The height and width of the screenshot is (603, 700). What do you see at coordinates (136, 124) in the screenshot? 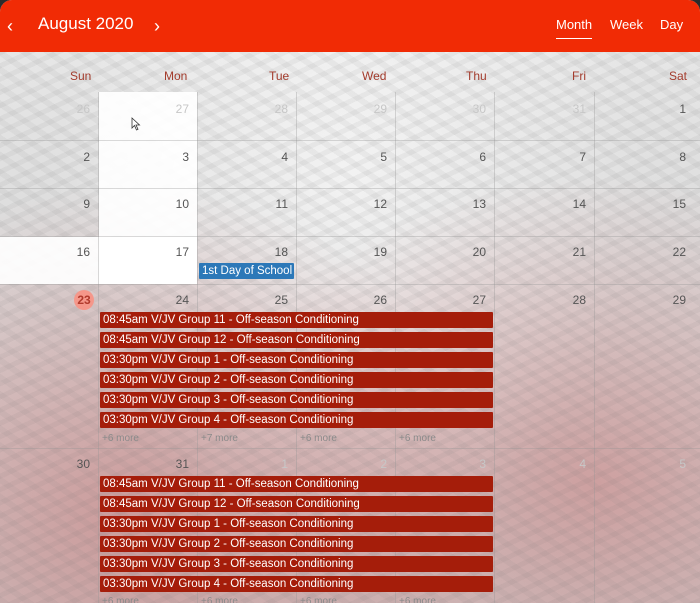
I see `mouse-cursor-icon` at bounding box center [136, 124].